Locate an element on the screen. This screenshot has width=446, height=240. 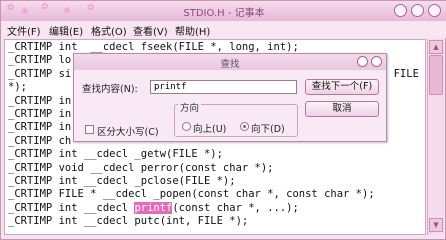
menu-format: 格式(O) is located at coordinates (109, 30).